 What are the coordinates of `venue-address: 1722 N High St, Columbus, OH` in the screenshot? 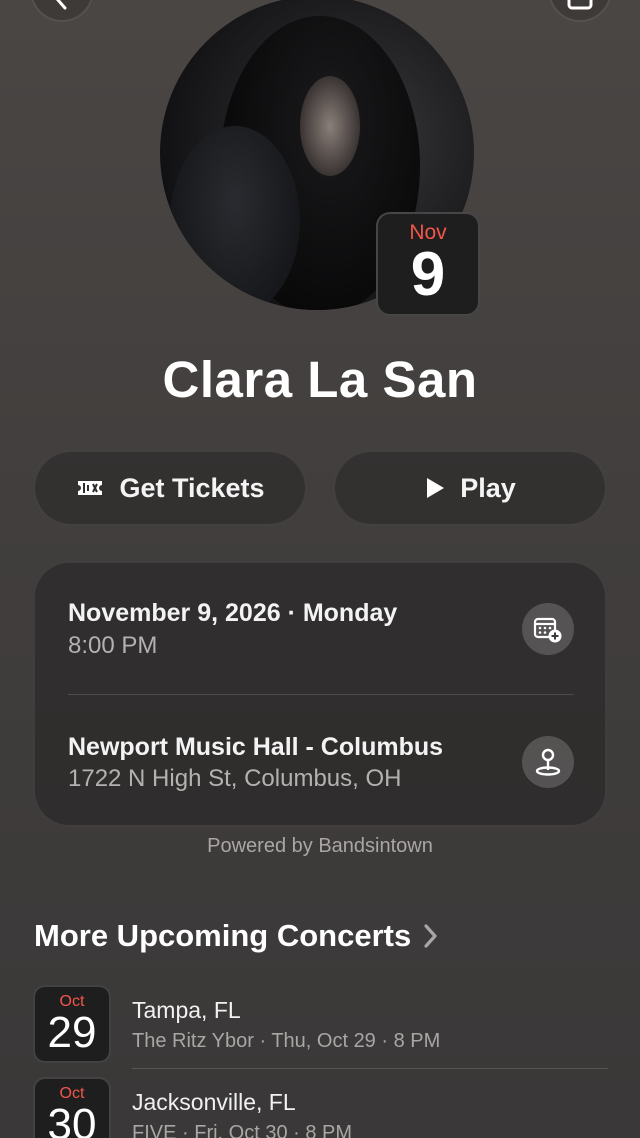 It's located at (235, 778).